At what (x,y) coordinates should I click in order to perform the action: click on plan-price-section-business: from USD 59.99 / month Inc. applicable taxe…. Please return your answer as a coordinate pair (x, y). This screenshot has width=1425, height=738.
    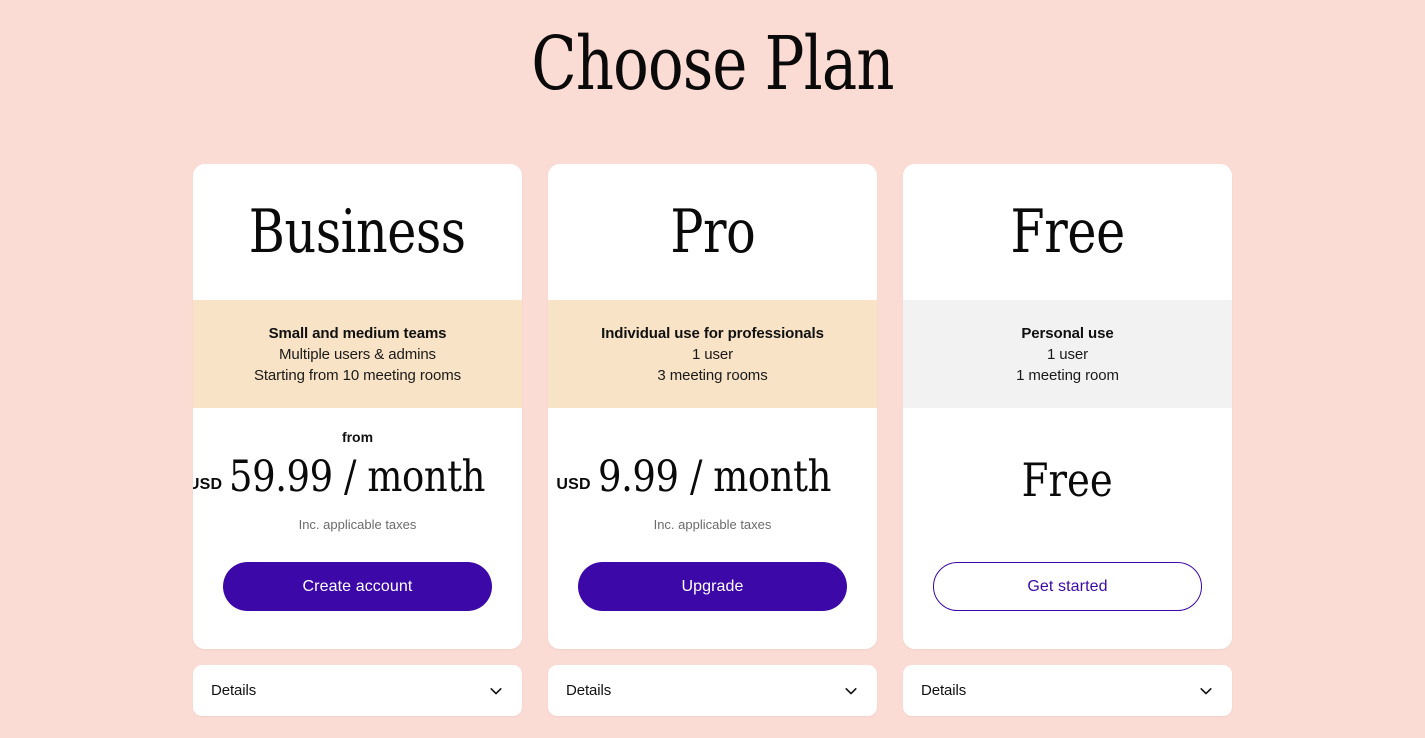
    Looking at the image, I should click on (357, 528).